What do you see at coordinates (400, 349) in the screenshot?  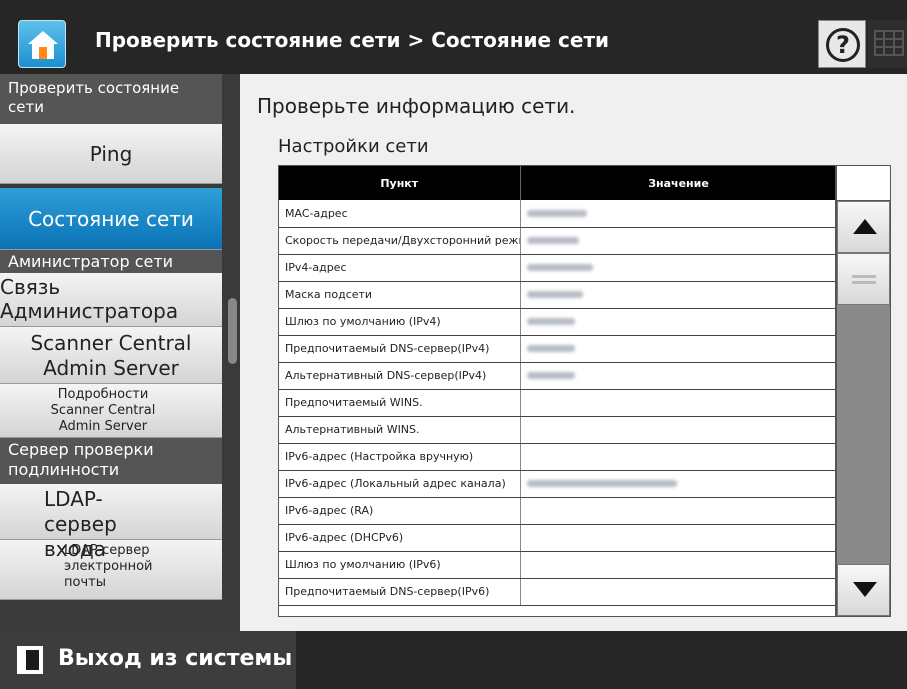 I see `row-item-label: Предпочитаемый DNS-сервер(IPv4)` at bounding box center [400, 349].